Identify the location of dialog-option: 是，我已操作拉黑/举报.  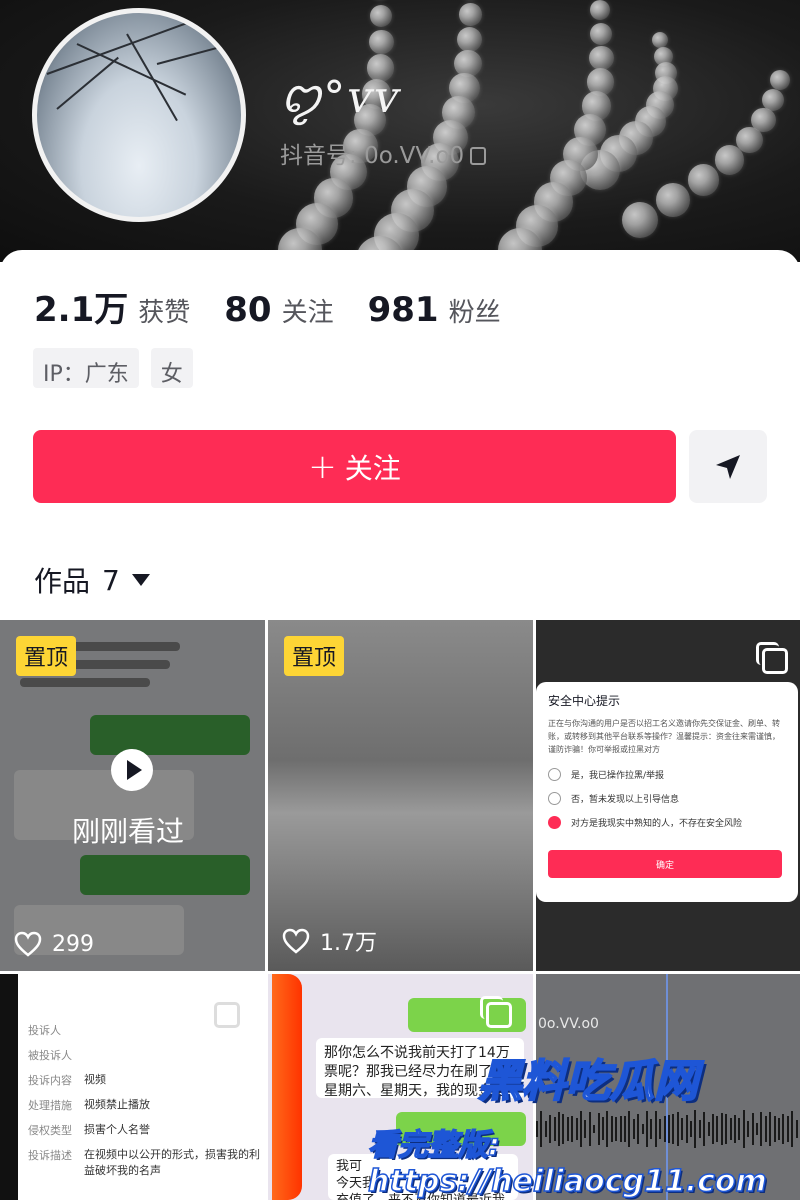
(606, 774).